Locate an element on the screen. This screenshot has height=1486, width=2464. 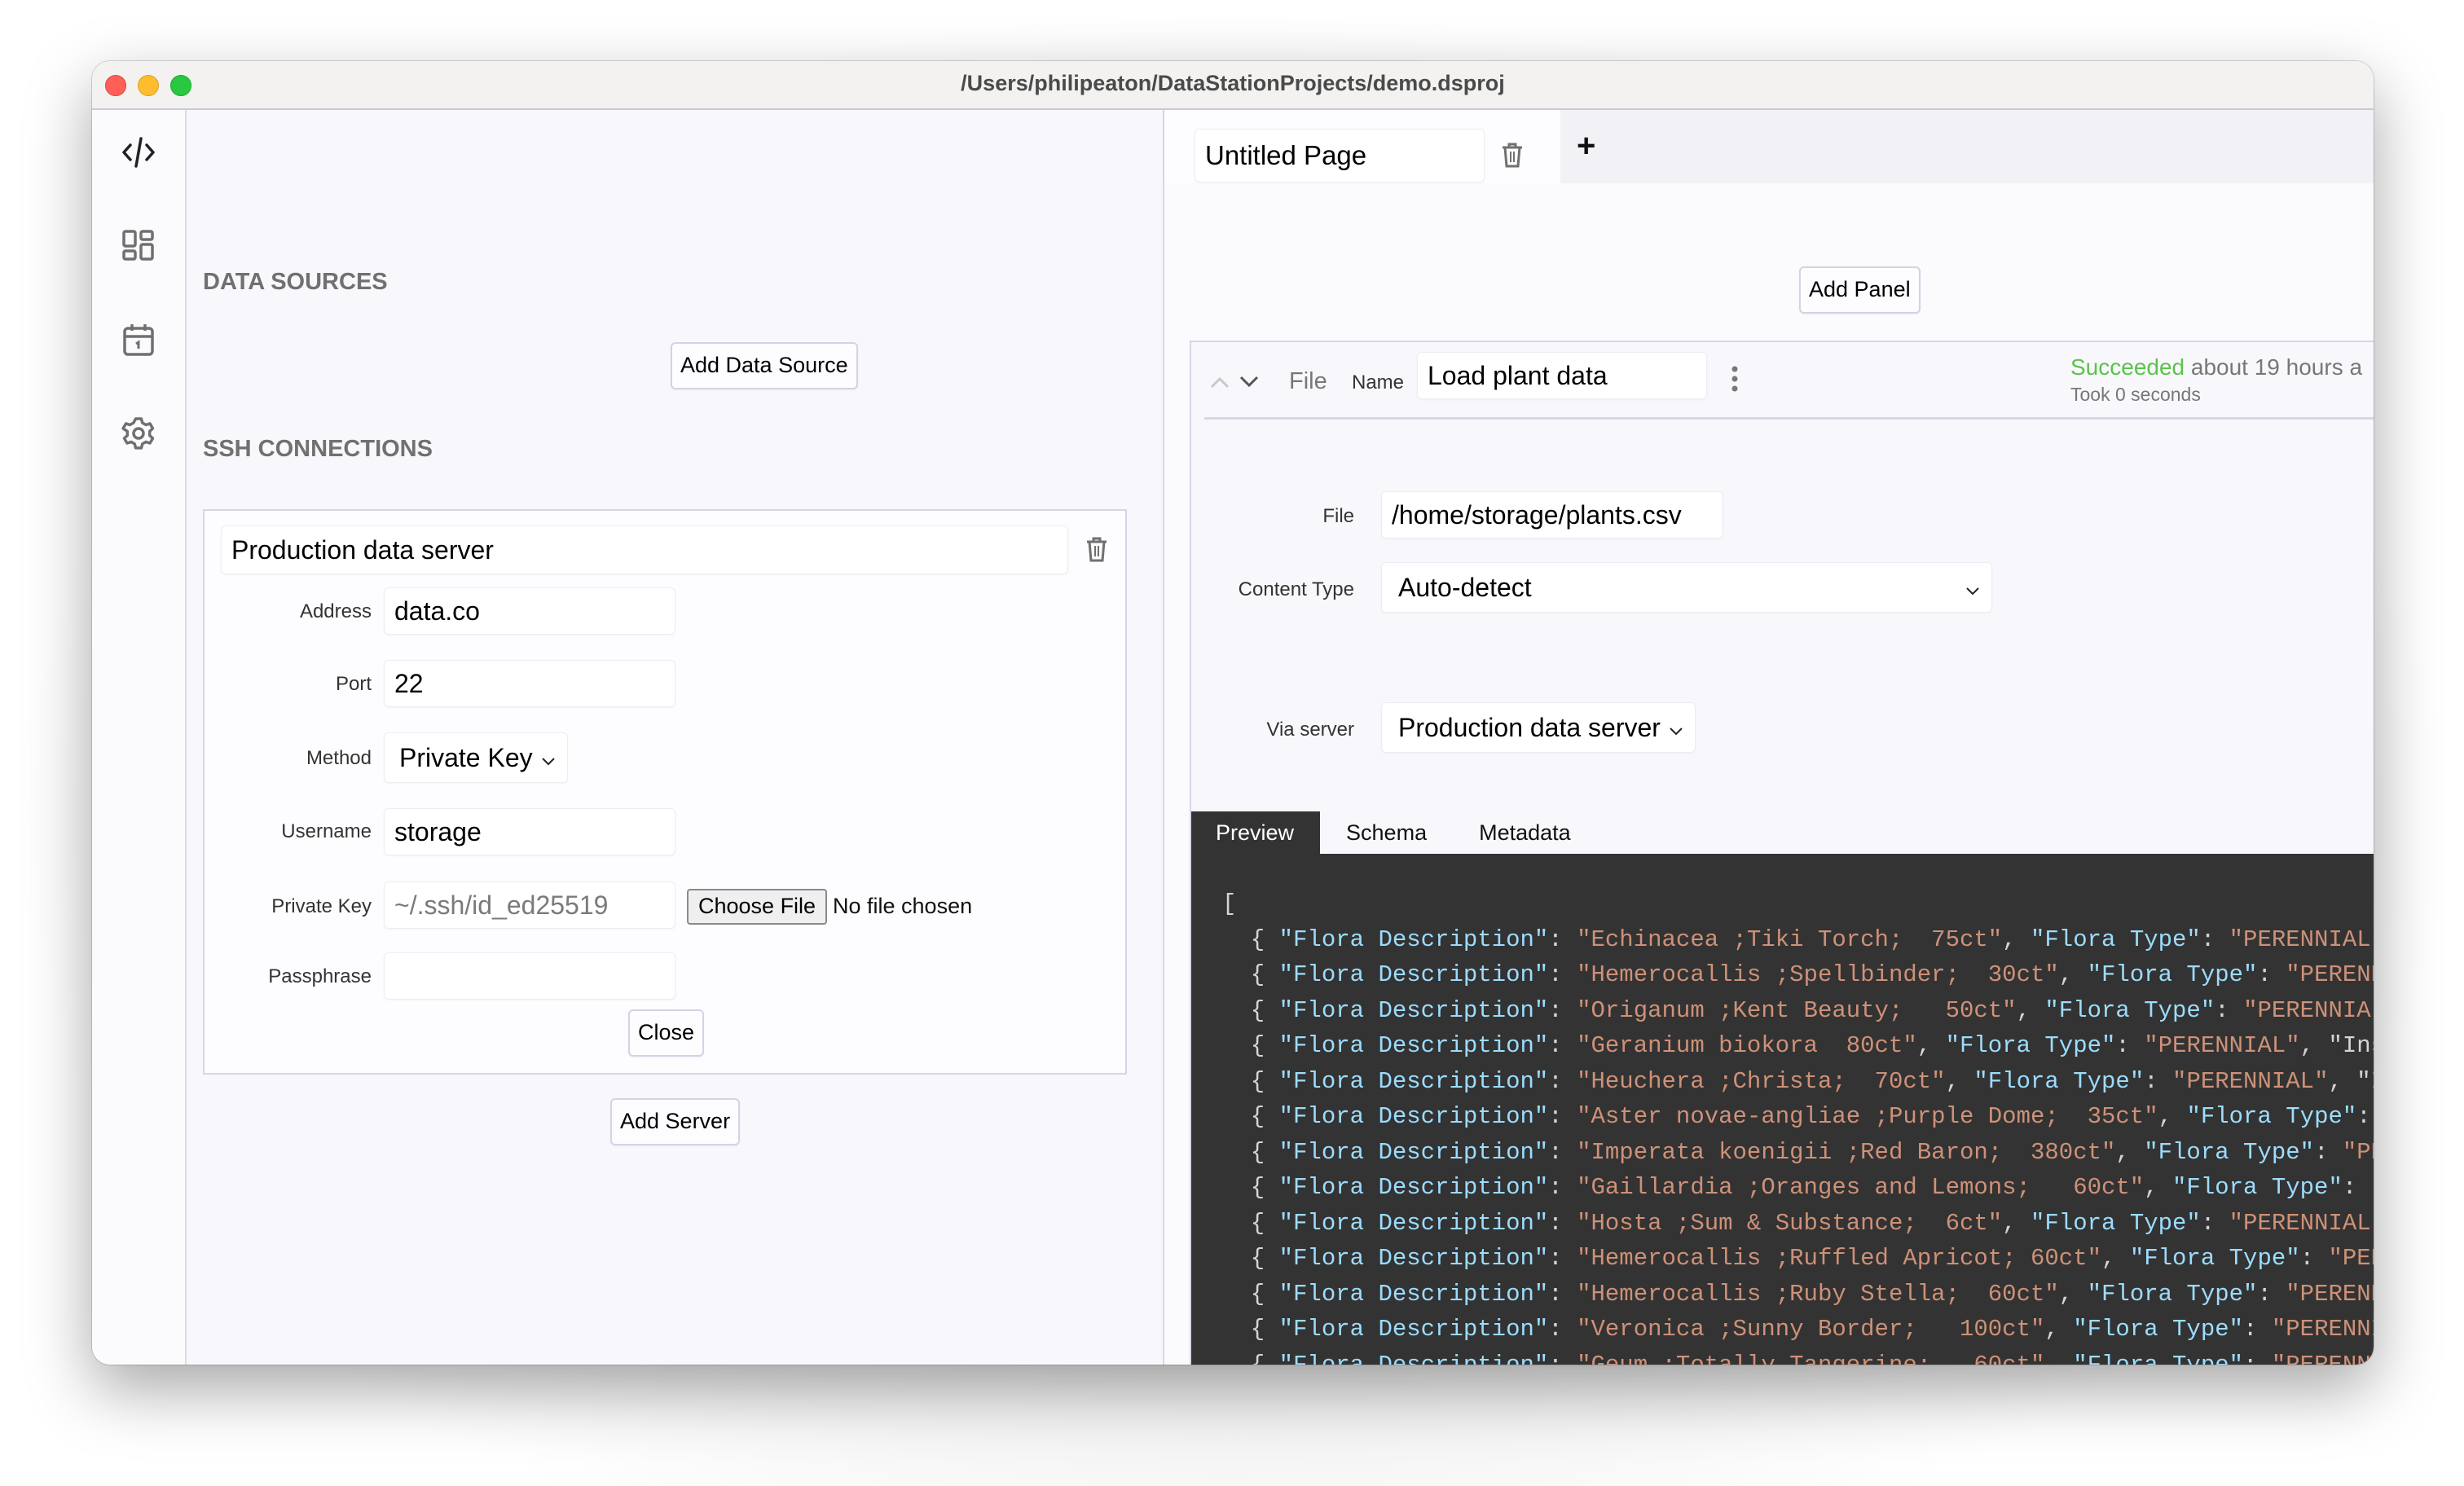
passphrase-input is located at coordinates (529, 976).